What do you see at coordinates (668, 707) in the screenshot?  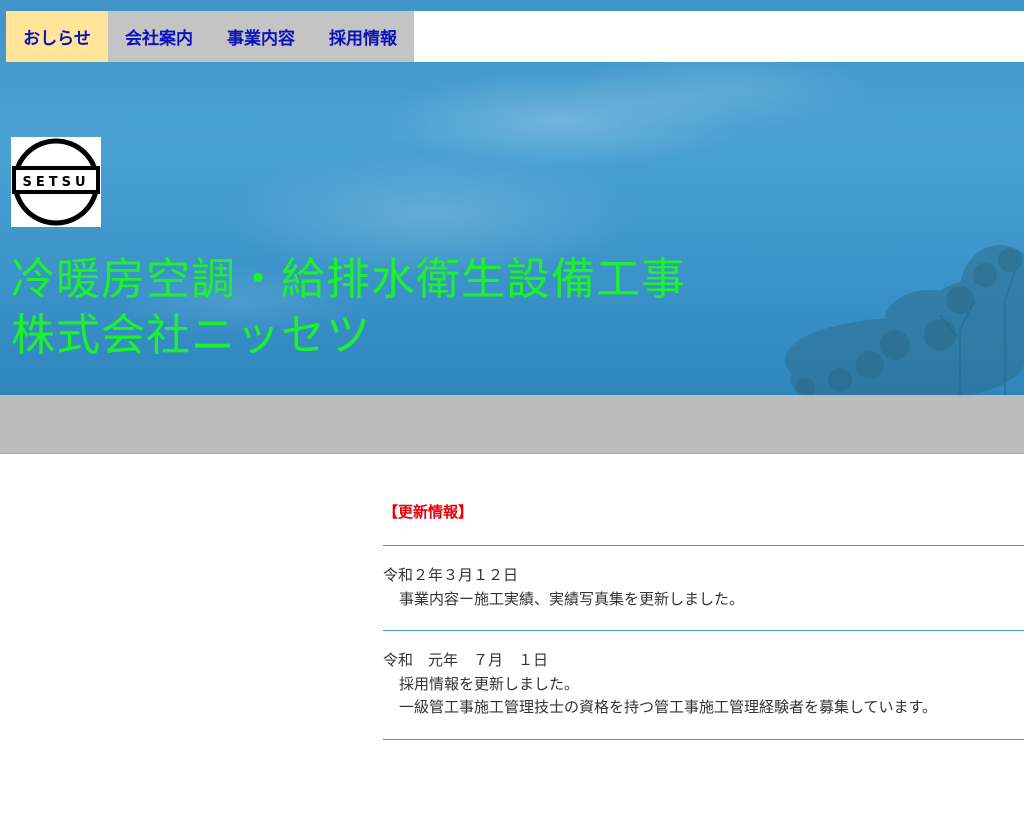 I see `news-entry-text: 一級管工事施工管理技士の資格を持つ管工事施工管理経験者を募集しています。` at bounding box center [668, 707].